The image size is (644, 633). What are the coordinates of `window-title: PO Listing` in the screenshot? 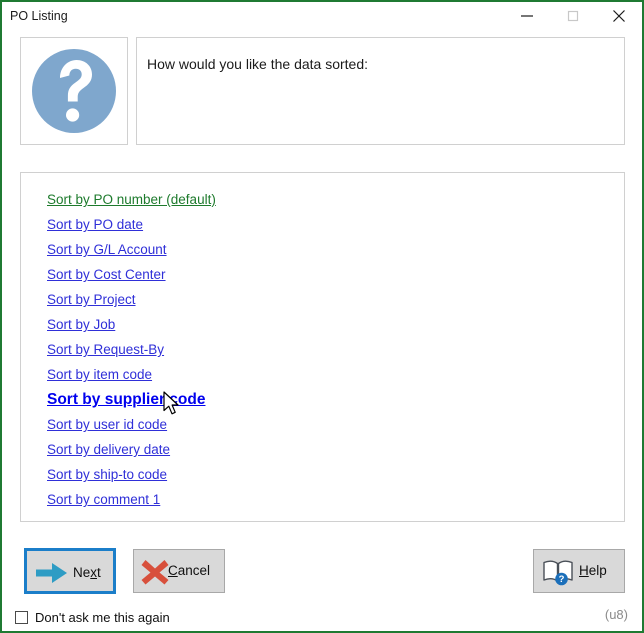 It's located at (39, 16).